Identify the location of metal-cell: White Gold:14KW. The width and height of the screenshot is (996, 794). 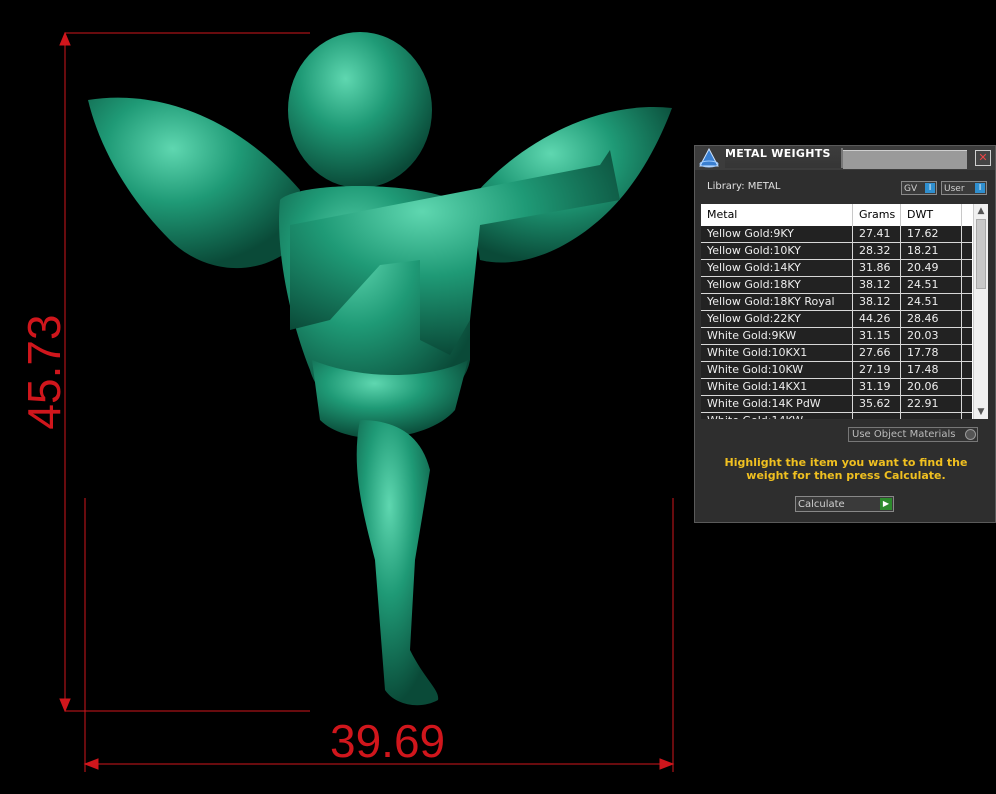
(777, 416).